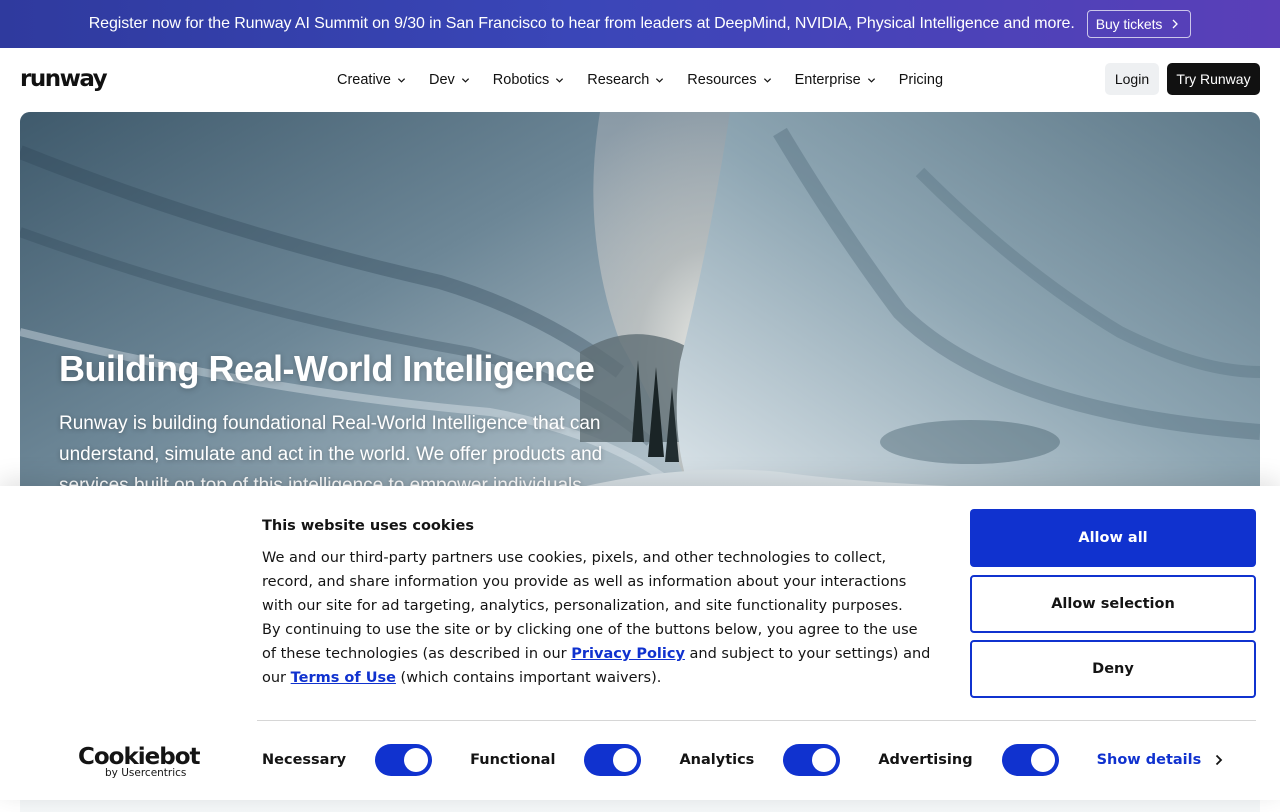 The width and height of the screenshot is (1280, 812). I want to click on nav-research: Research, so click(625, 80).